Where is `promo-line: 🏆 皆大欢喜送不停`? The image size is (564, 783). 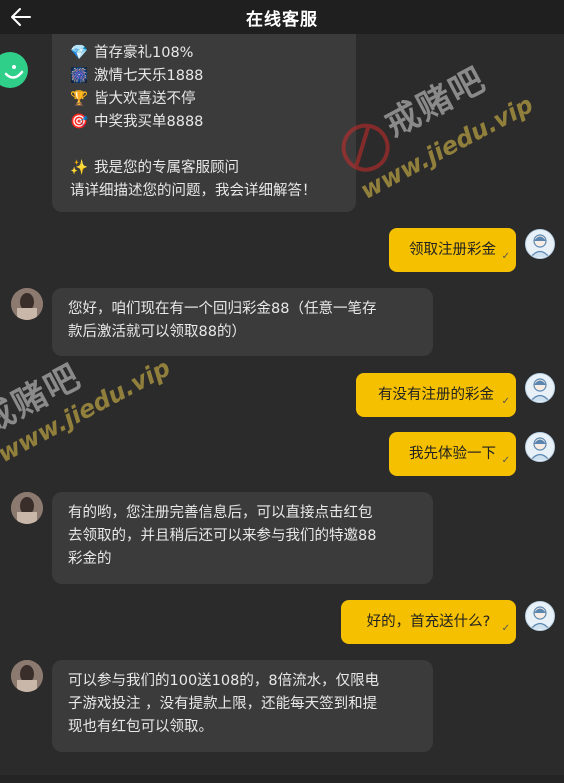 promo-line: 🏆 皆大欢喜送不停 is located at coordinates (204, 99).